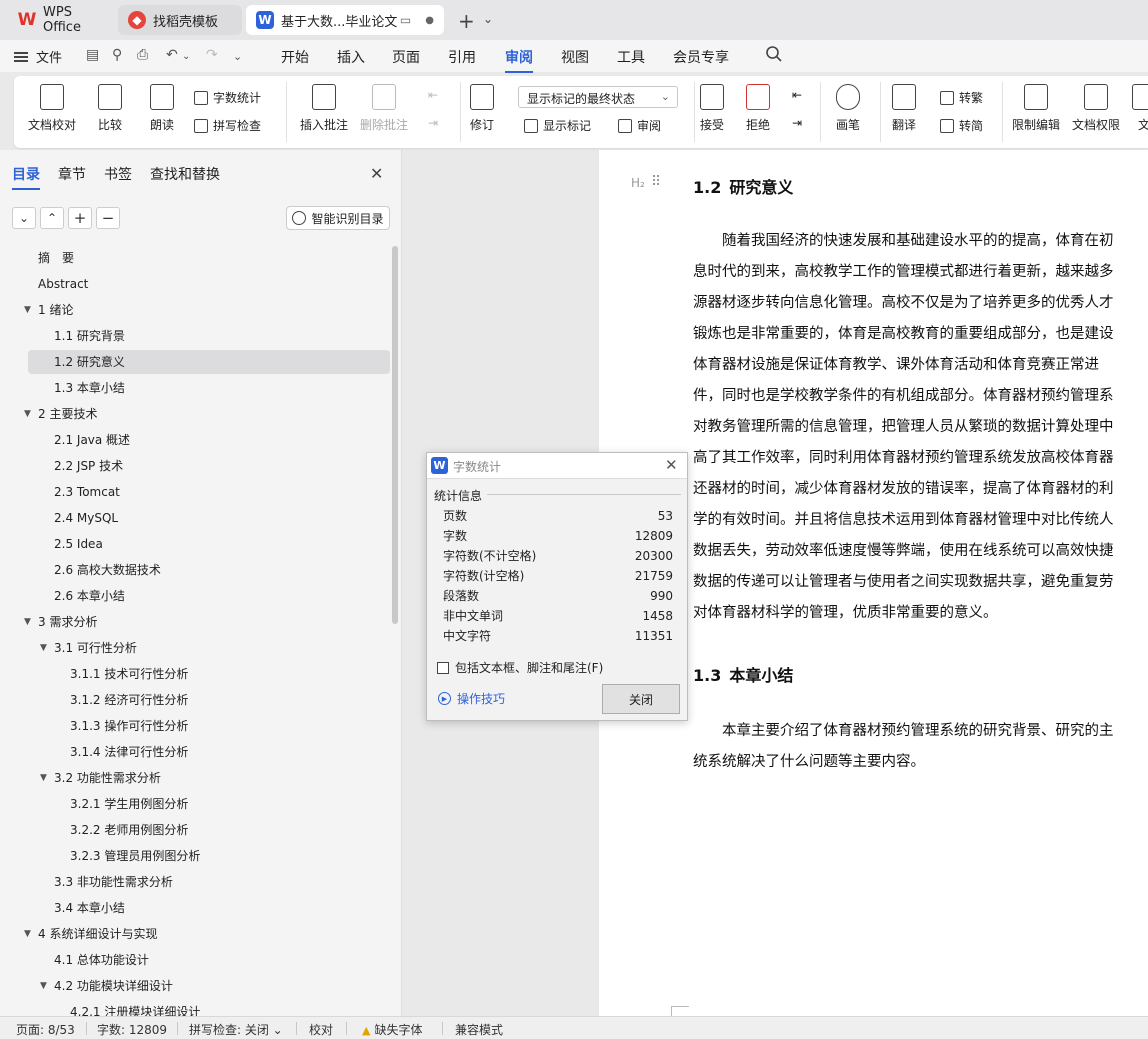  Describe the element at coordinates (89, 596) in the screenshot. I see `toc-item: 2.6 本章小结` at that location.